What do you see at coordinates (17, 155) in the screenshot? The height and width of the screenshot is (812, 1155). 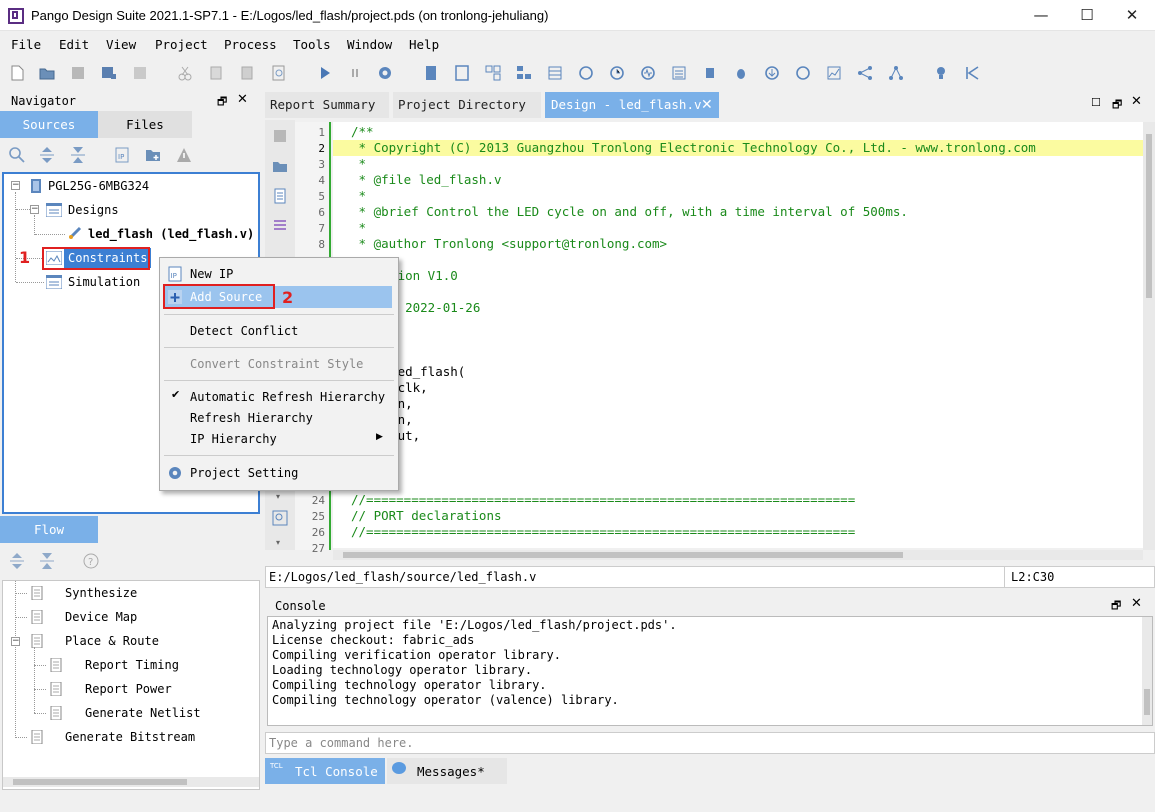 I see `search-icon` at bounding box center [17, 155].